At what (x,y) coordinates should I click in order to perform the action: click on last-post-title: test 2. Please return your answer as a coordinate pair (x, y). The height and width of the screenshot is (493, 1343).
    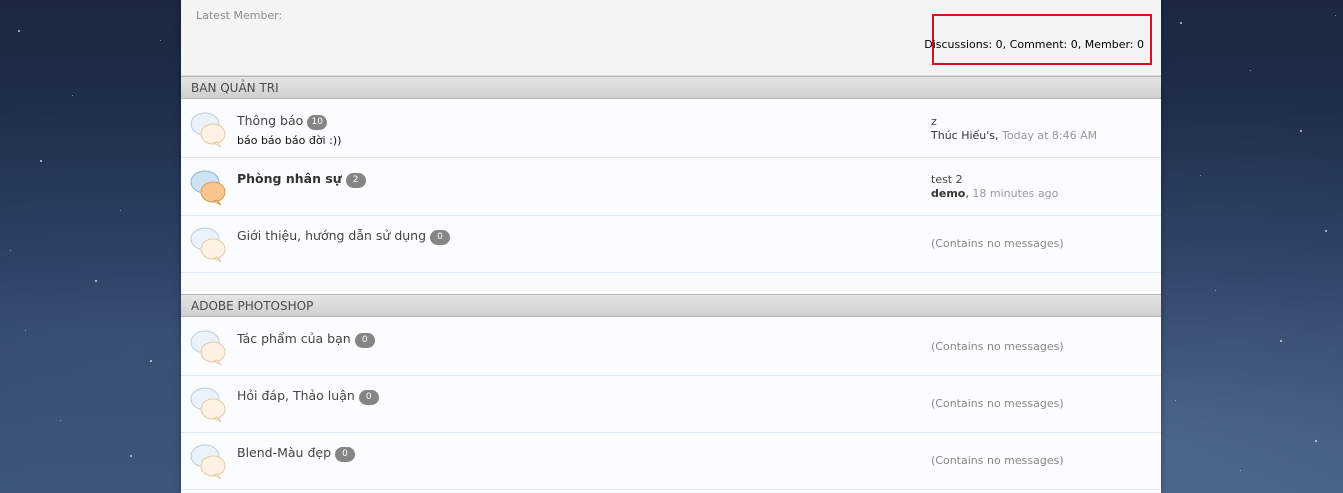
    Looking at the image, I should click on (994, 180).